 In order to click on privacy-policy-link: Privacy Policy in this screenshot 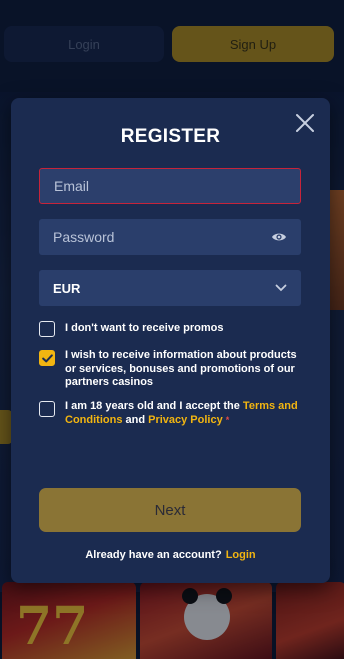, I will do `click(185, 420)`.